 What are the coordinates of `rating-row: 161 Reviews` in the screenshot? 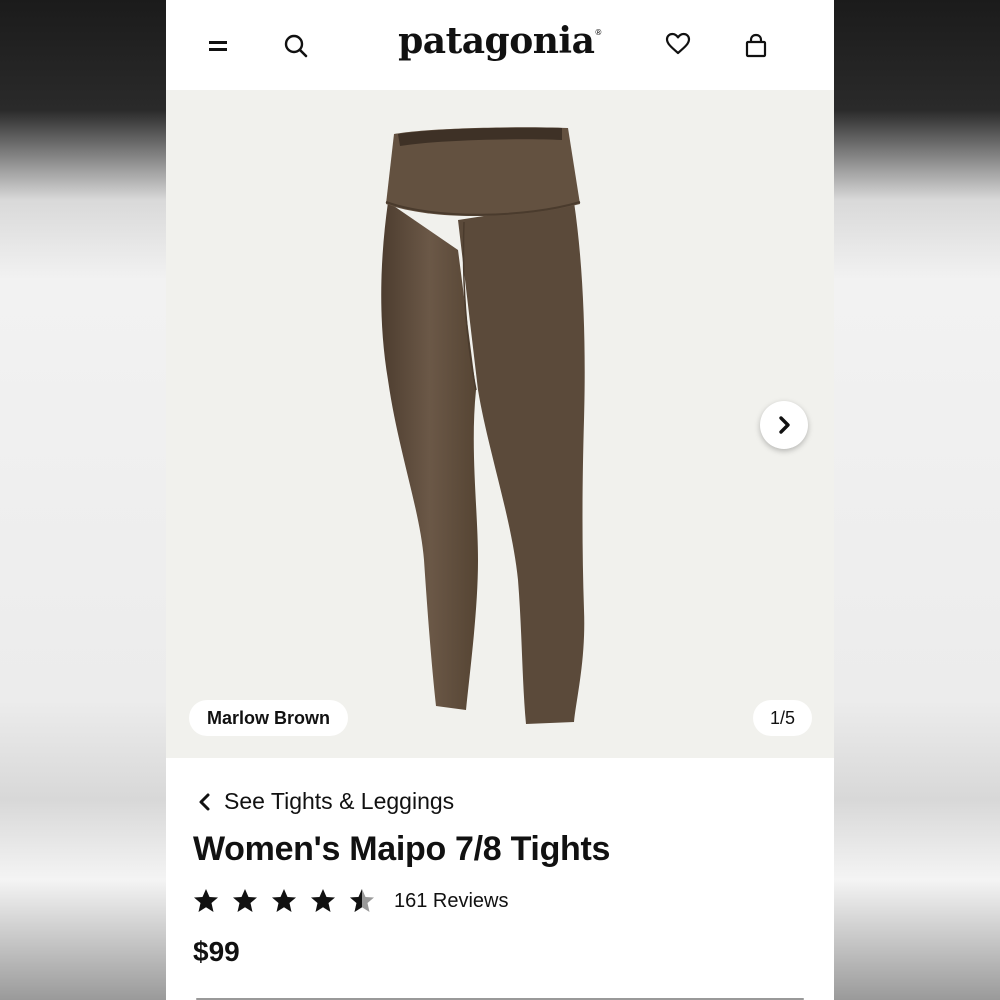 It's located at (351, 901).